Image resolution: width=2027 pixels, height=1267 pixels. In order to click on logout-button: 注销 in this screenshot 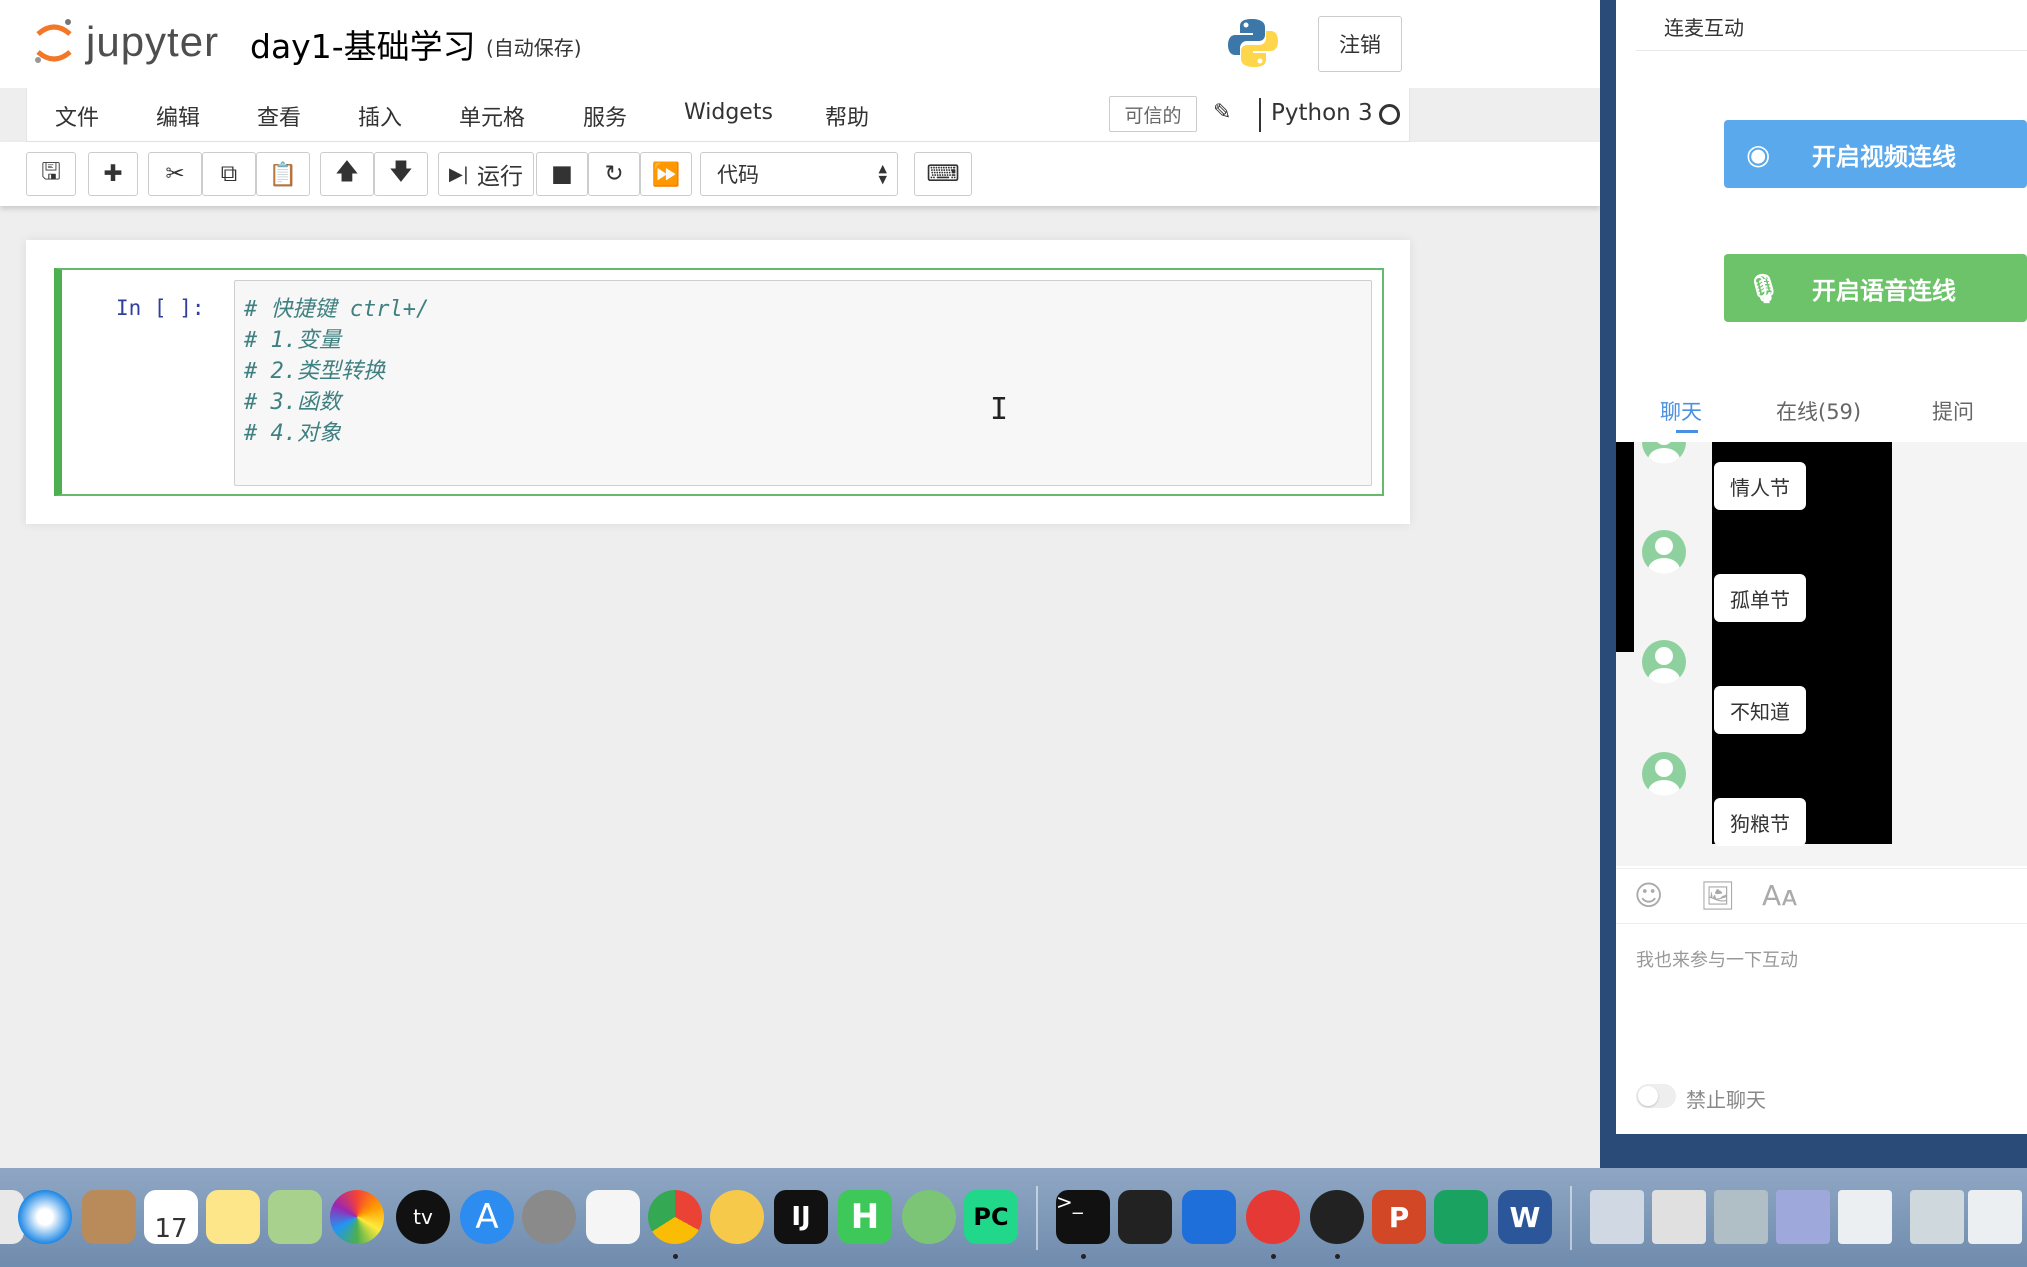, I will do `click(1360, 44)`.